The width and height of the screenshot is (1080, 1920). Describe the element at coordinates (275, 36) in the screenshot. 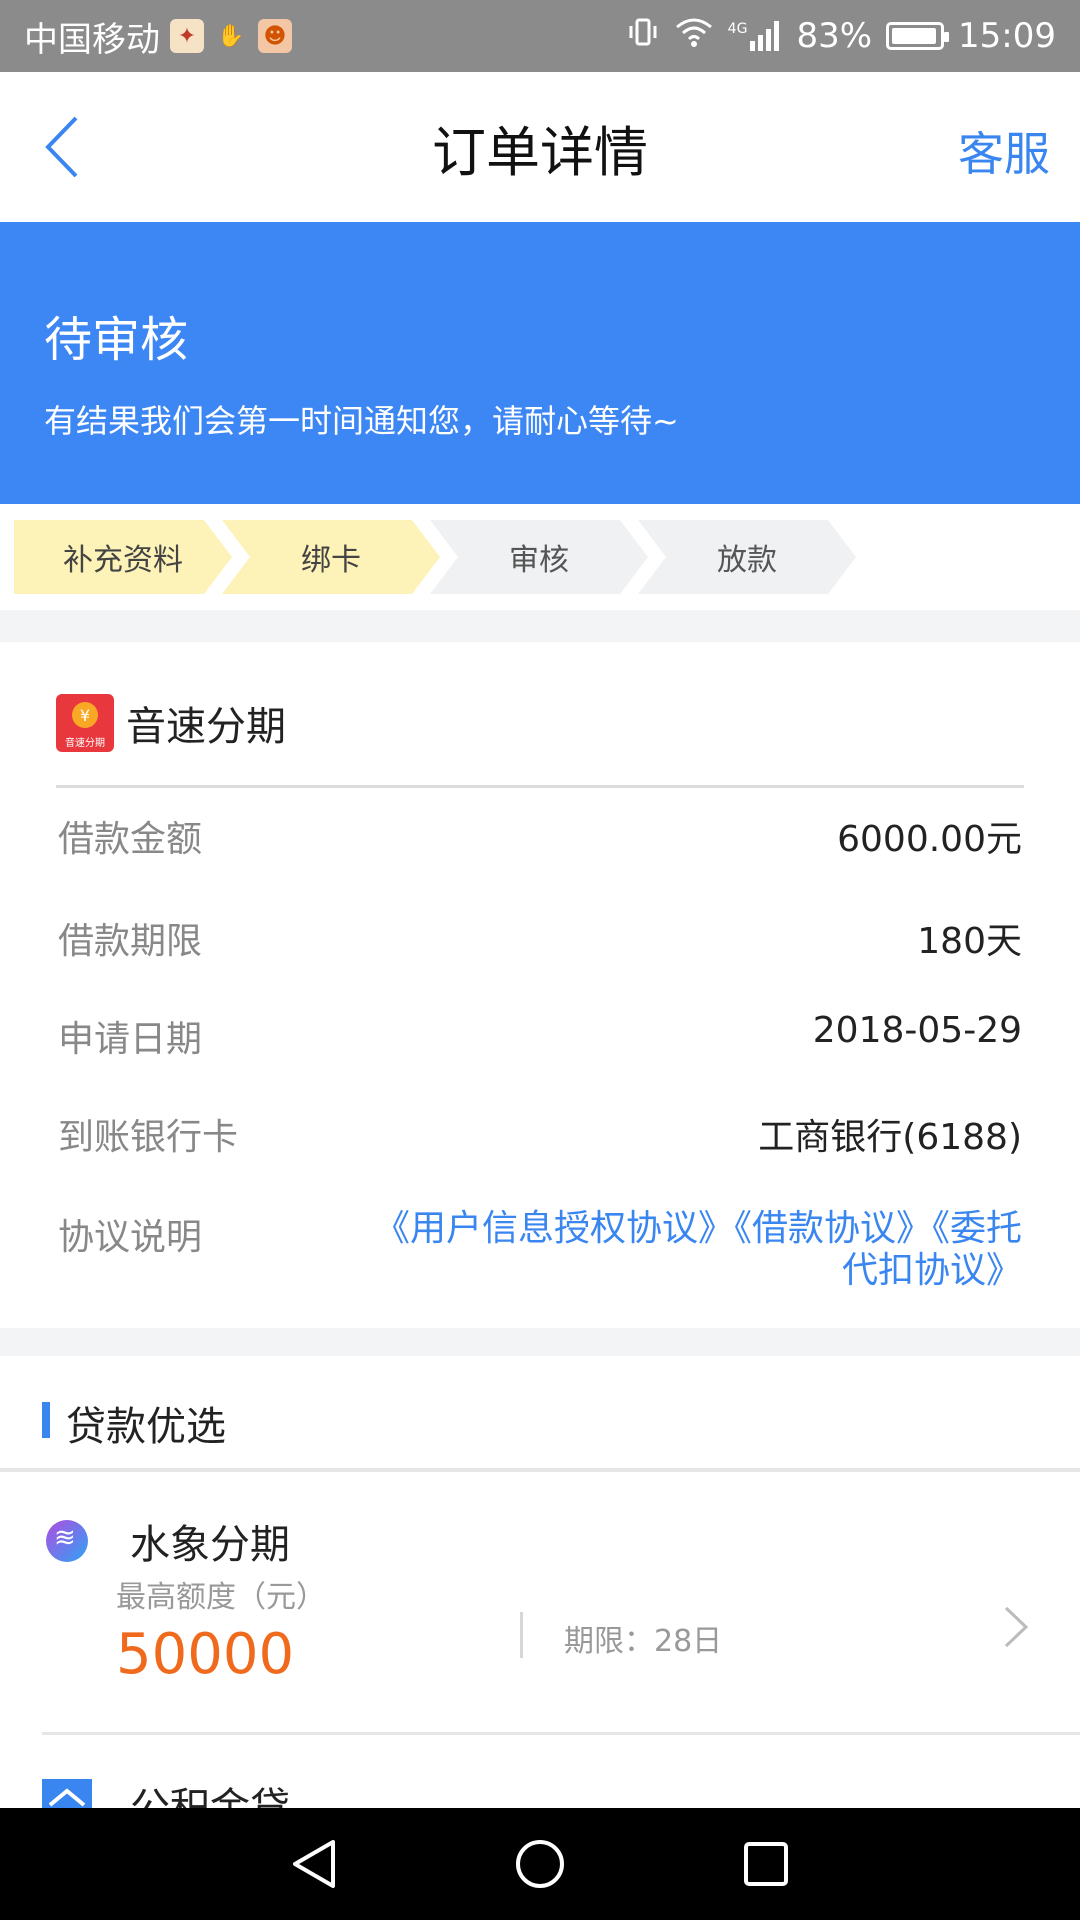

I see `game-notification-icon: ☻` at that location.